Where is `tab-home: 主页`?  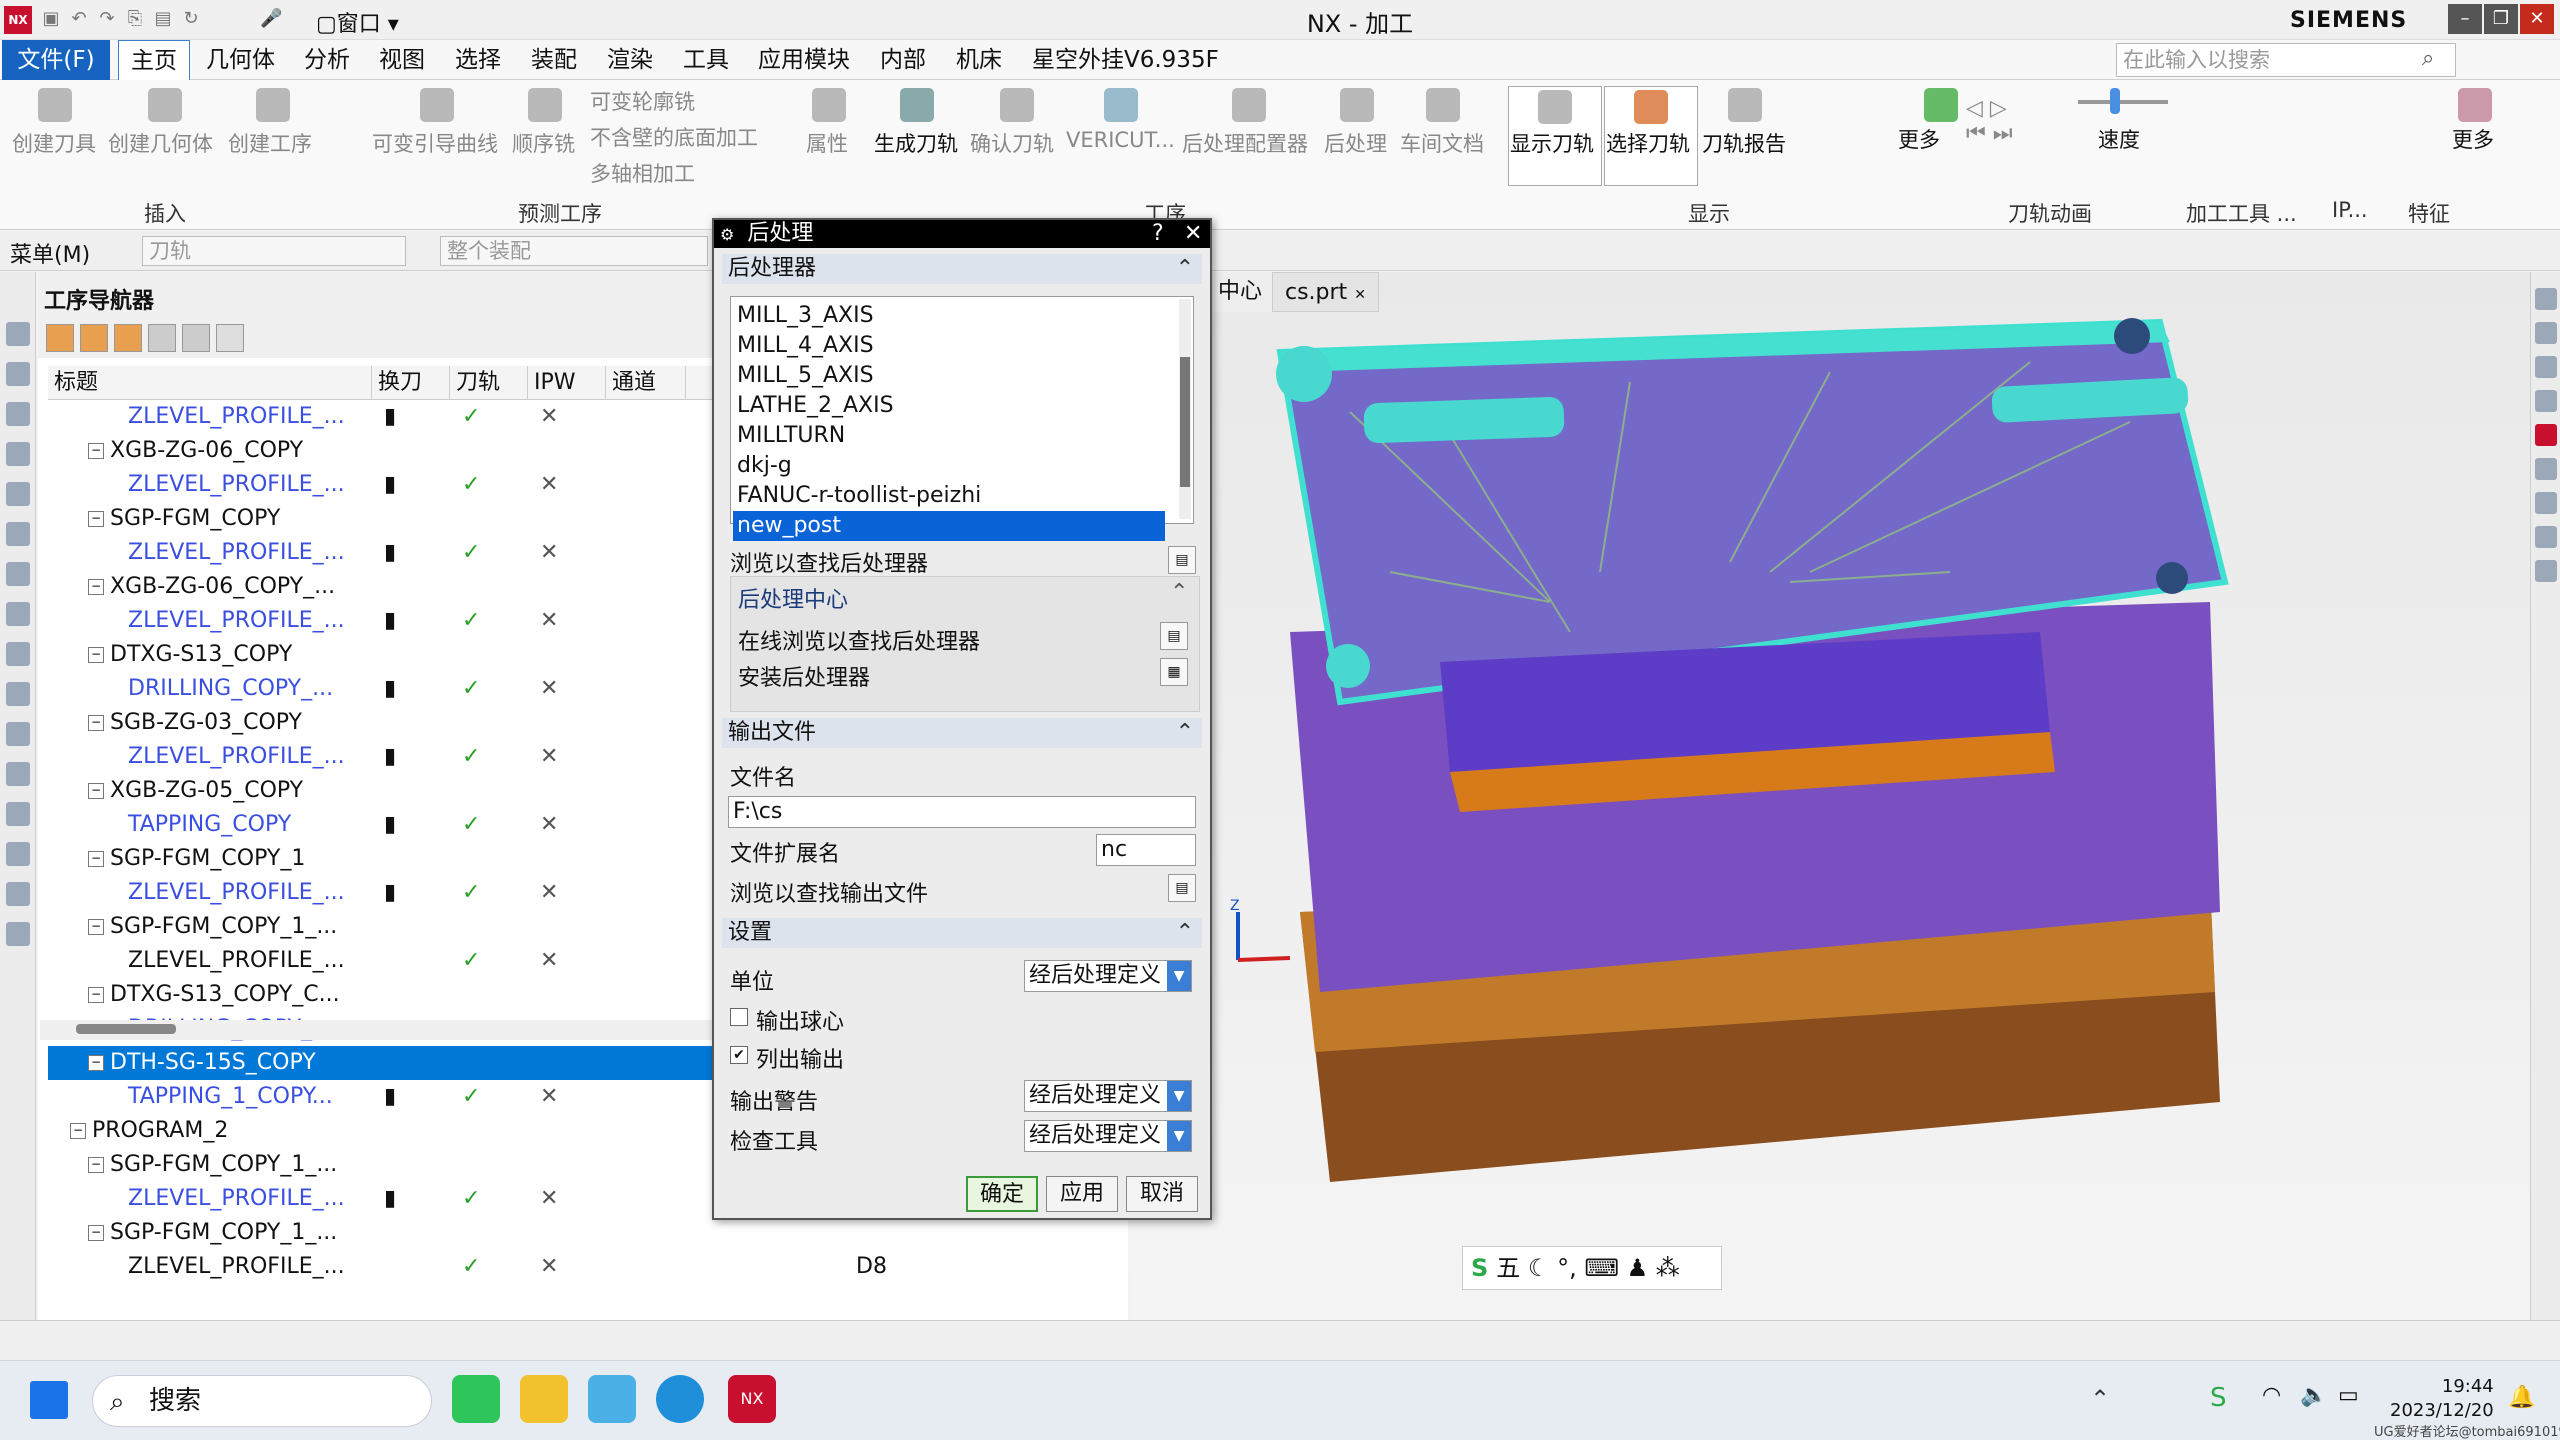
tab-home: 主页 is located at coordinates (154, 60).